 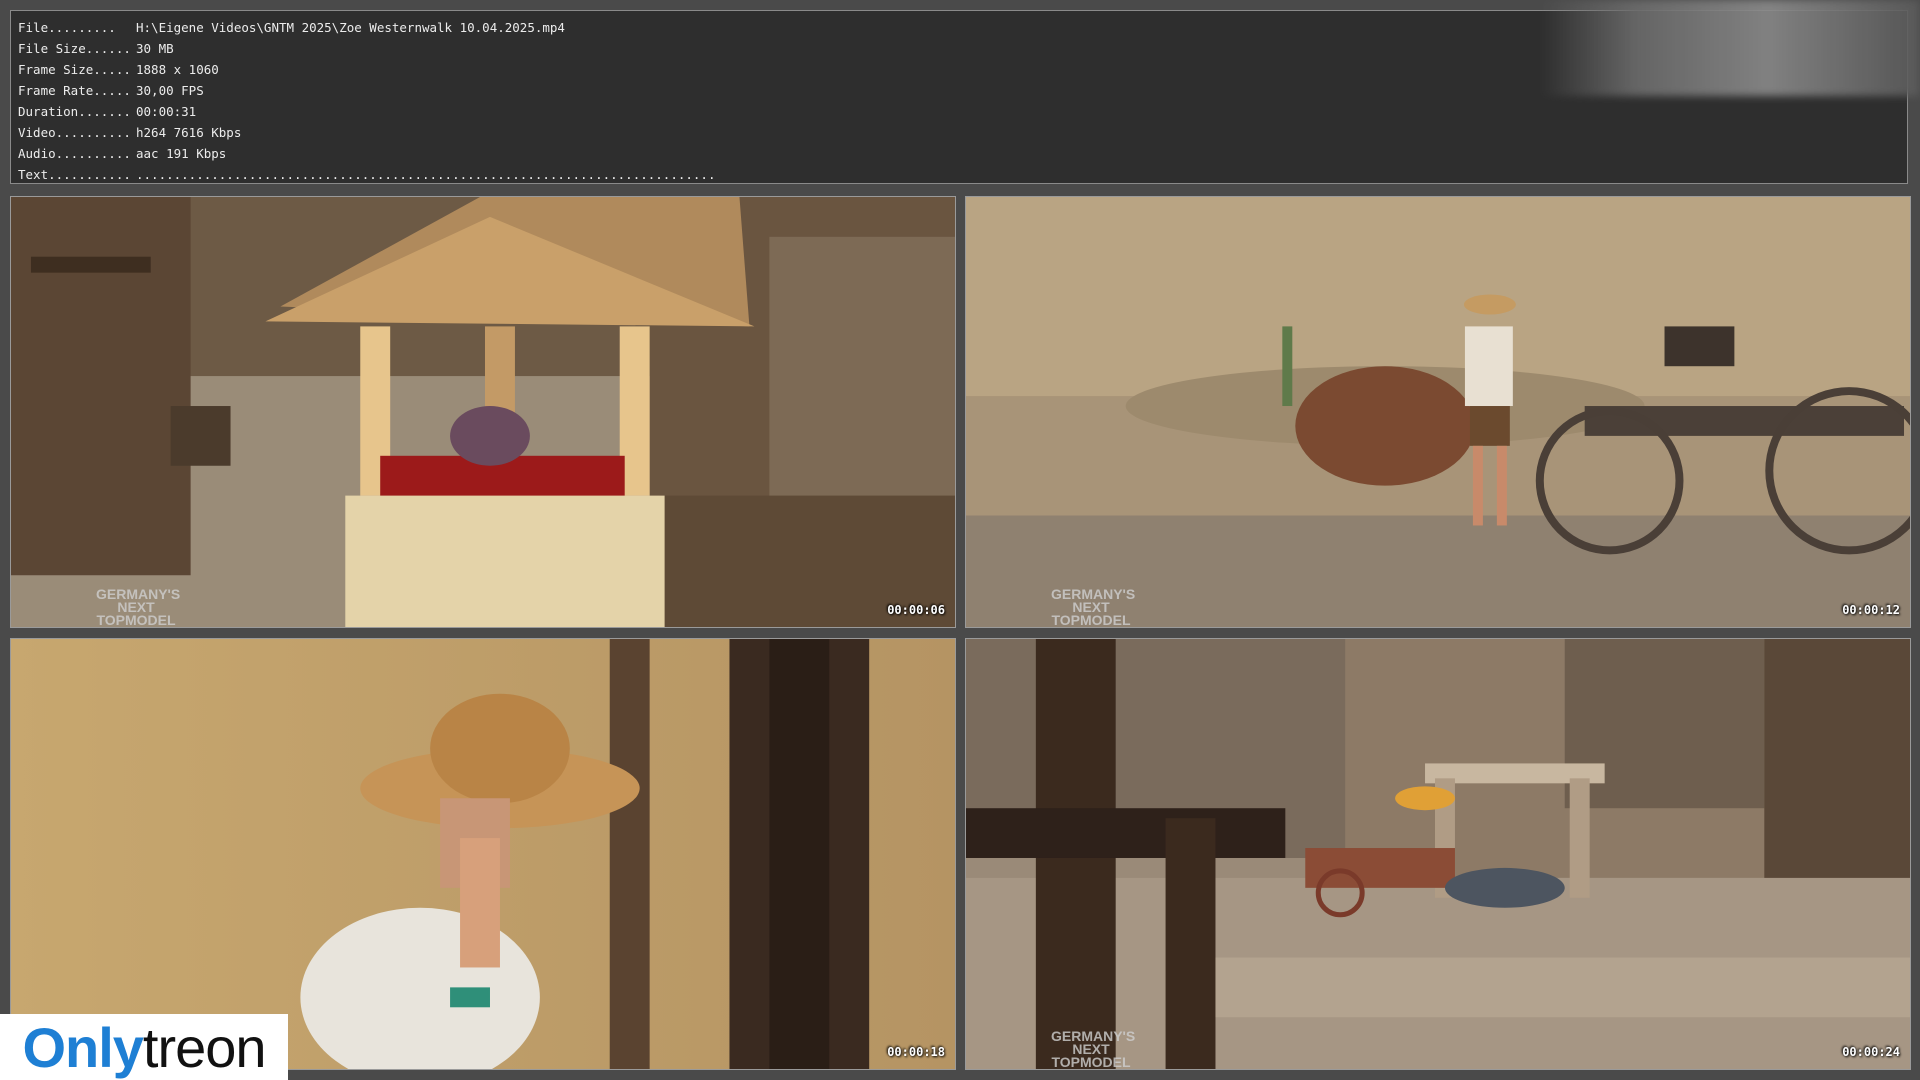 I want to click on blurred-corner, so click(x=1730, y=48).